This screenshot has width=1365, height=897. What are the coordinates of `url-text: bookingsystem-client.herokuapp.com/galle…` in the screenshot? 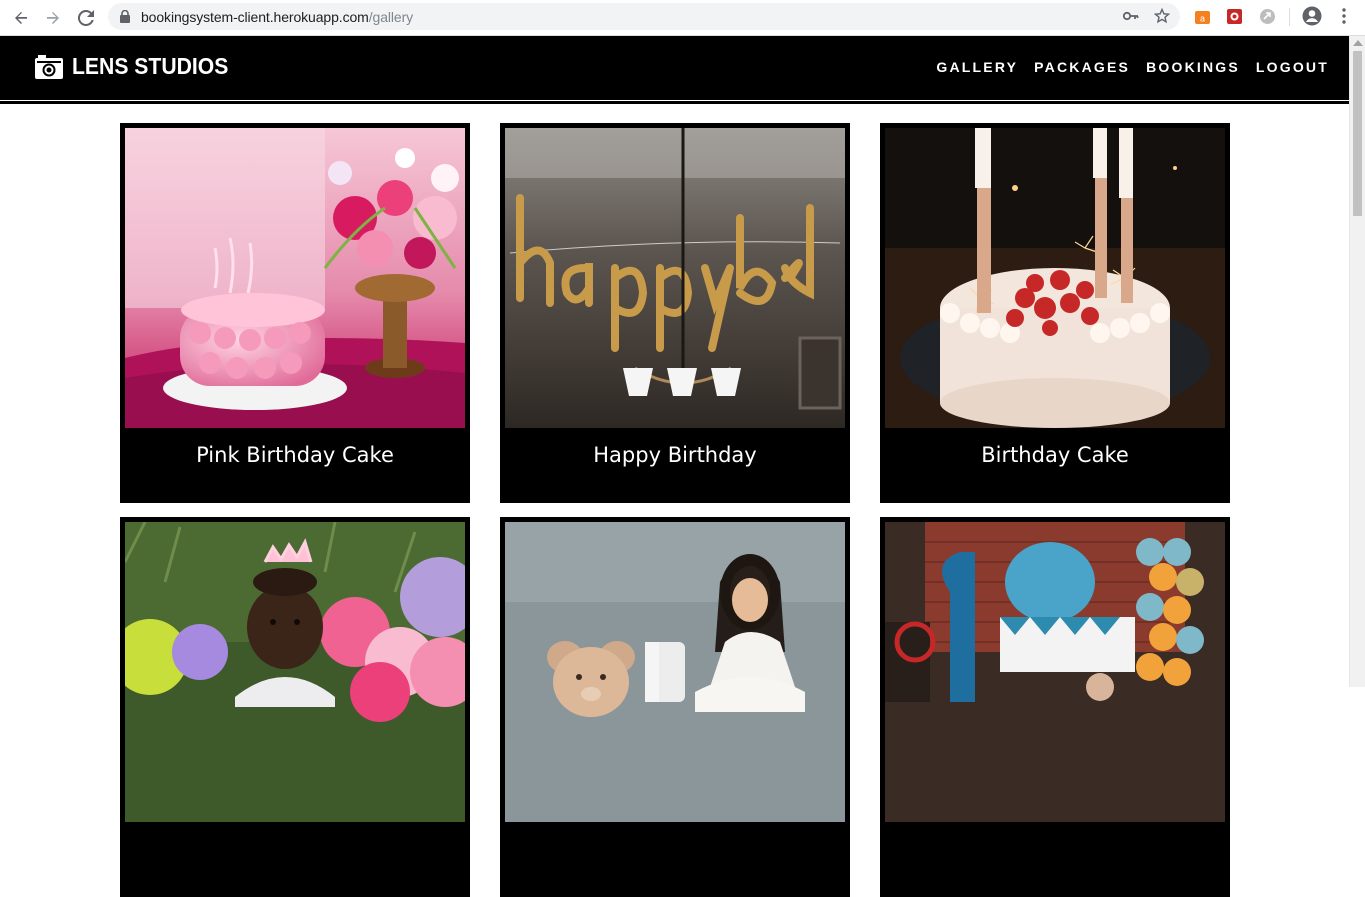 It's located at (277, 17).